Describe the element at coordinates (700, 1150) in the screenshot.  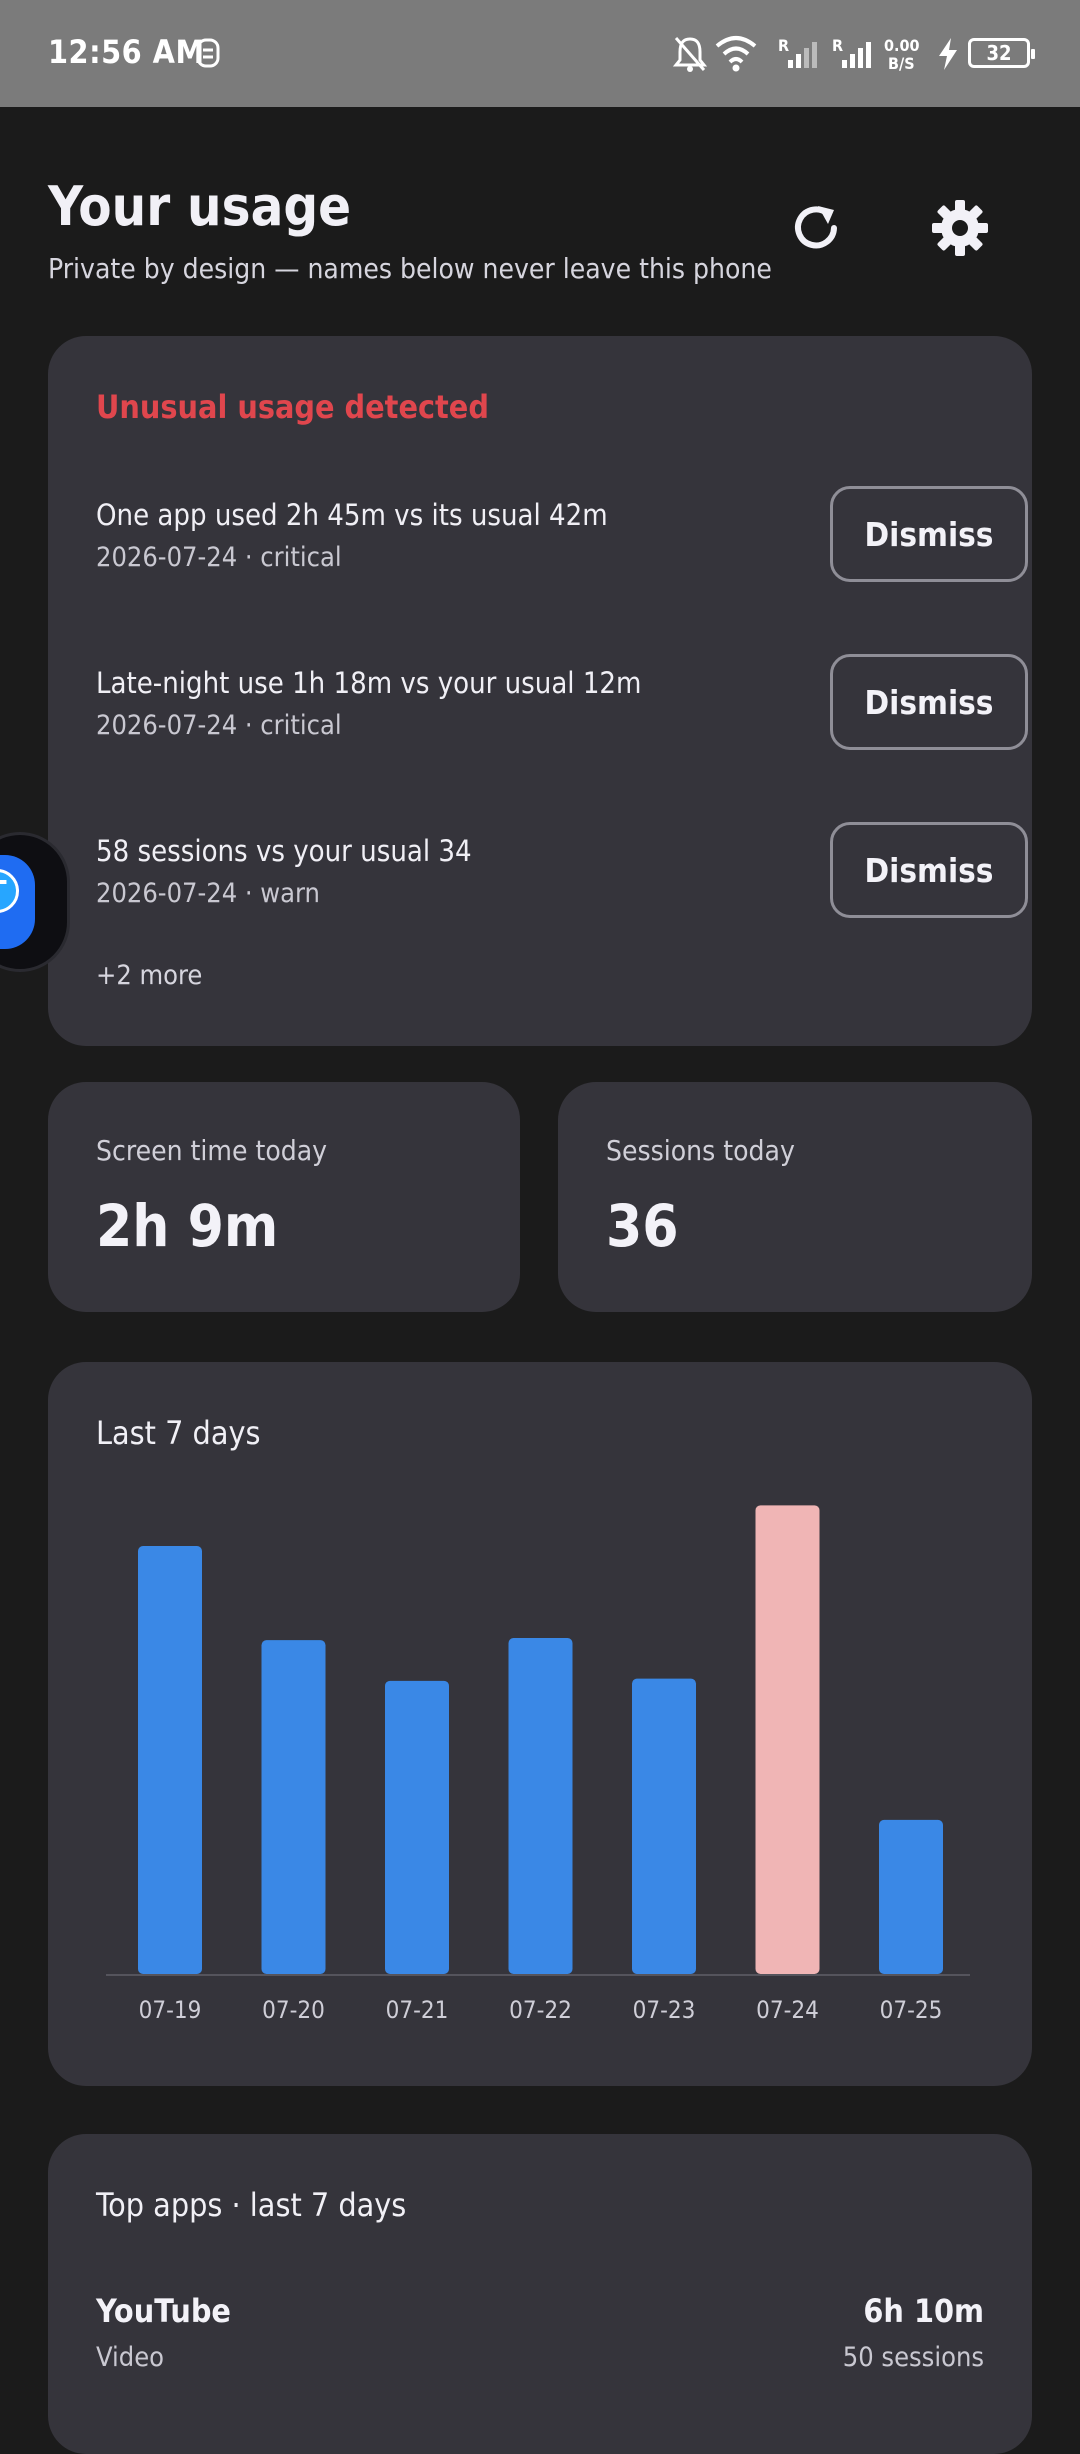
I see `sessions-label: Sessions today` at that location.